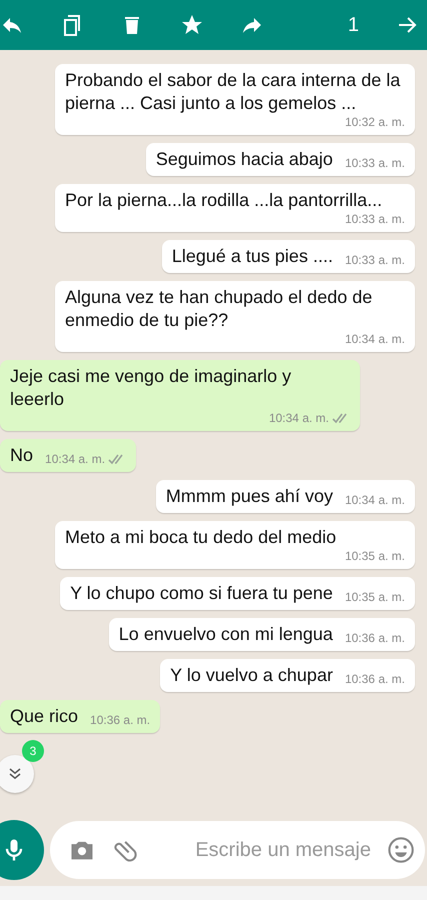  What do you see at coordinates (17, 774) in the screenshot?
I see `scroll-down-button` at bounding box center [17, 774].